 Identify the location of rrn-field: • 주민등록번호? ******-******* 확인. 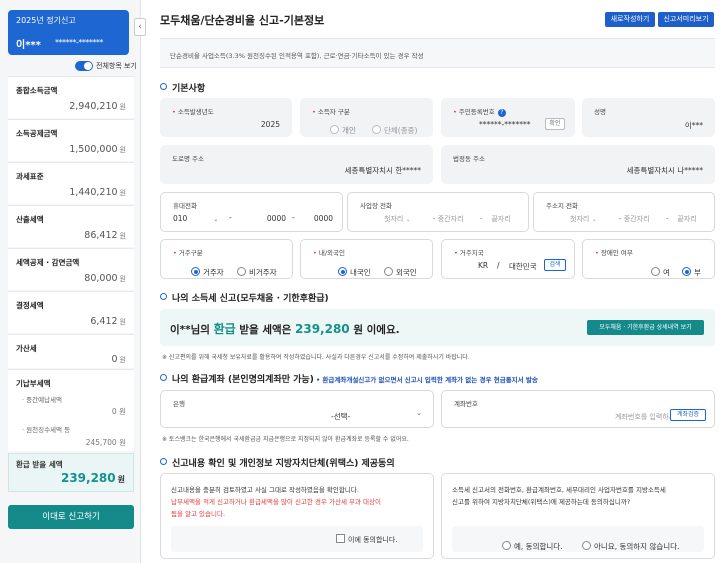
(508, 117).